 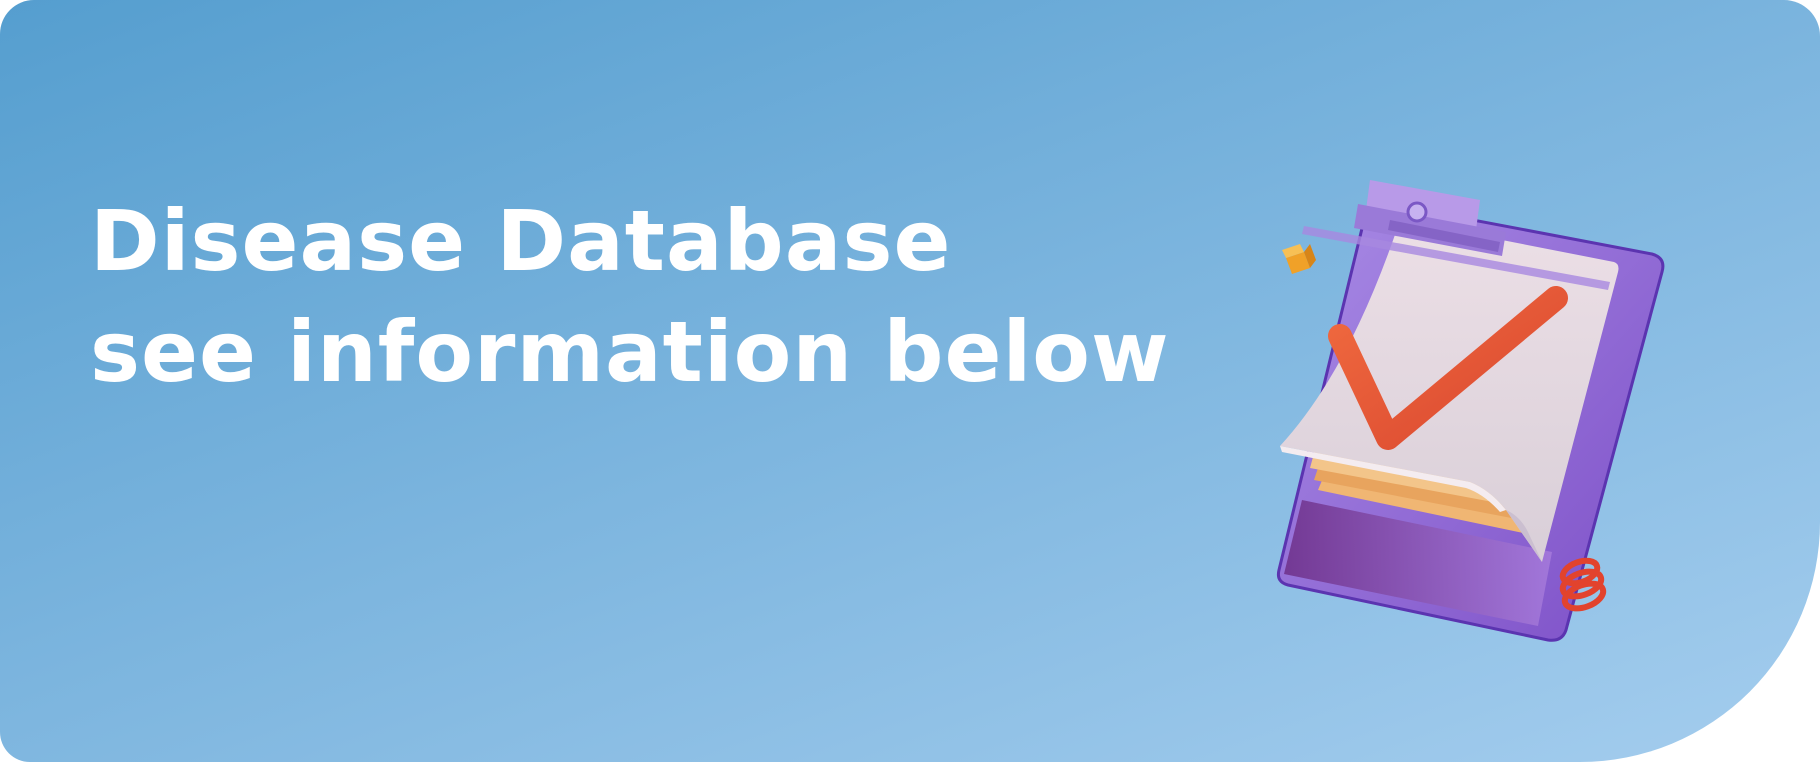 I want to click on clipboard-checkmark-icon, so click(x=1470, y=411).